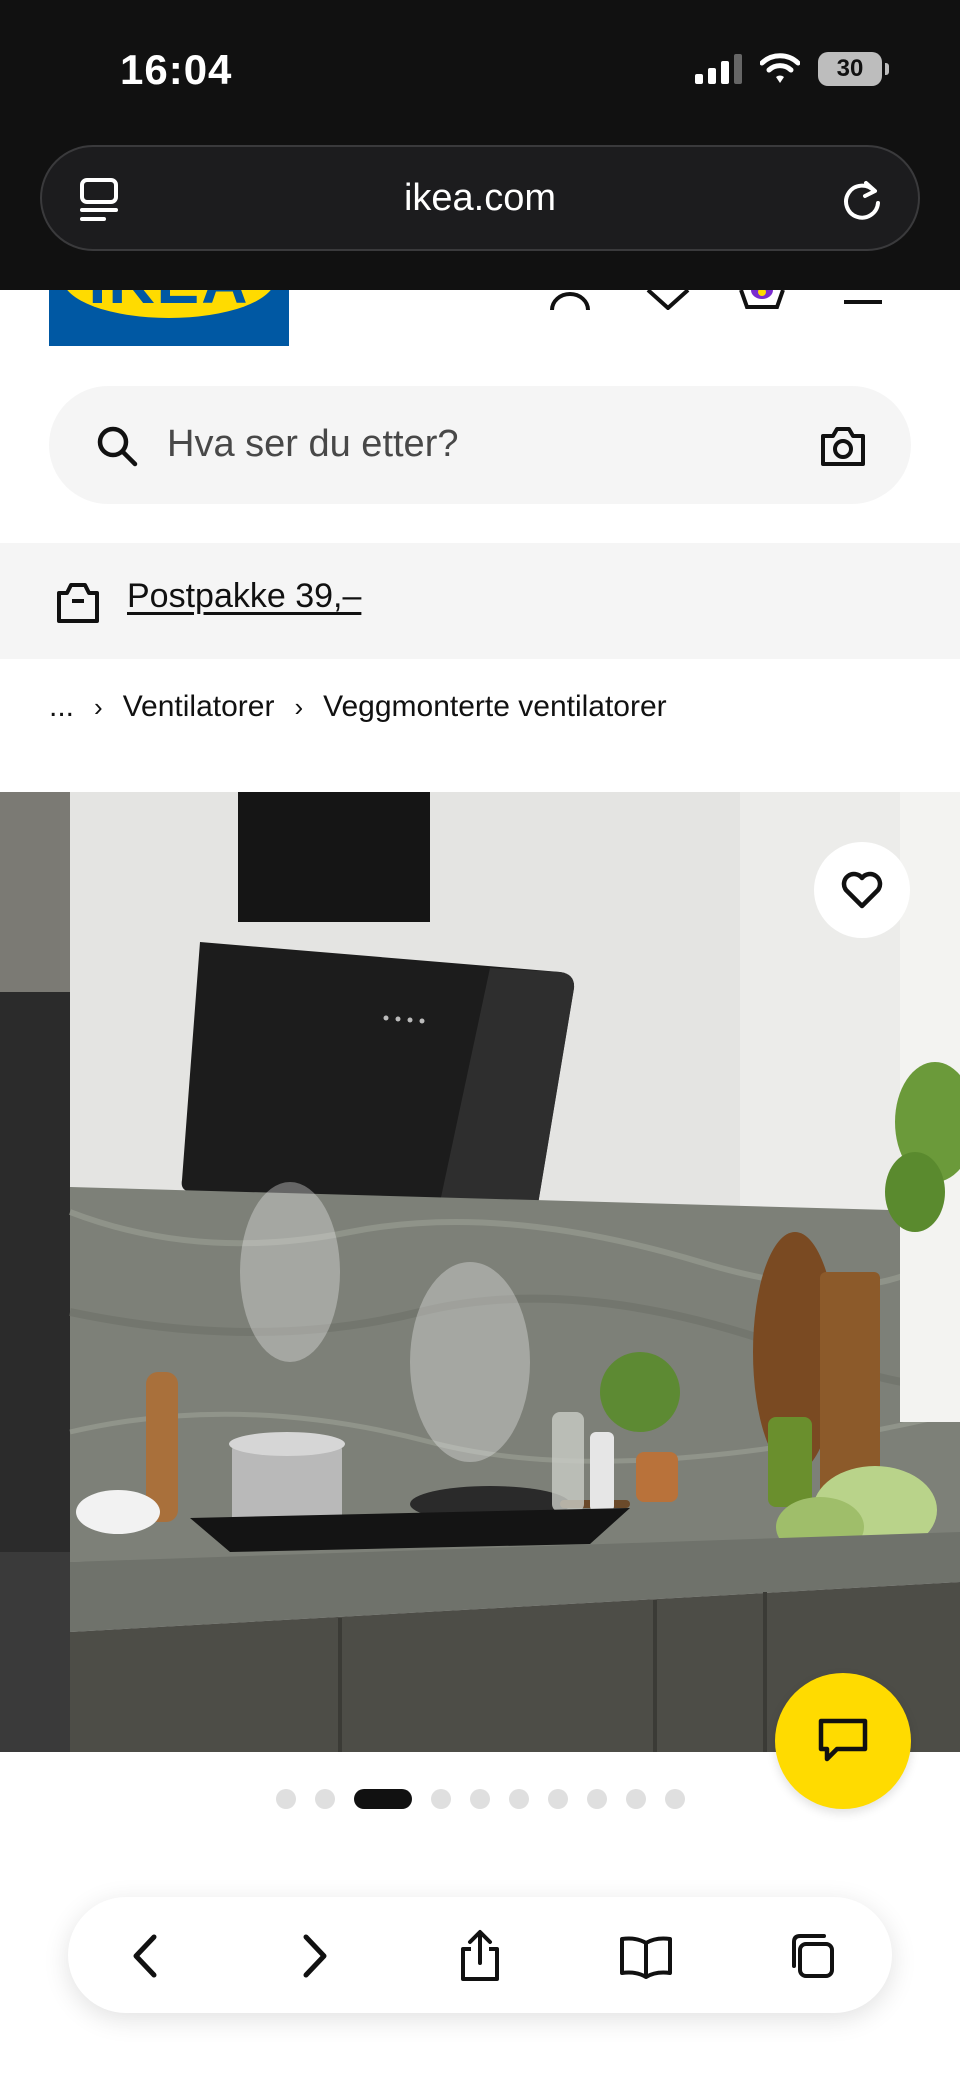 The width and height of the screenshot is (960, 2081). I want to click on bookmarks-button, so click(646, 1956).